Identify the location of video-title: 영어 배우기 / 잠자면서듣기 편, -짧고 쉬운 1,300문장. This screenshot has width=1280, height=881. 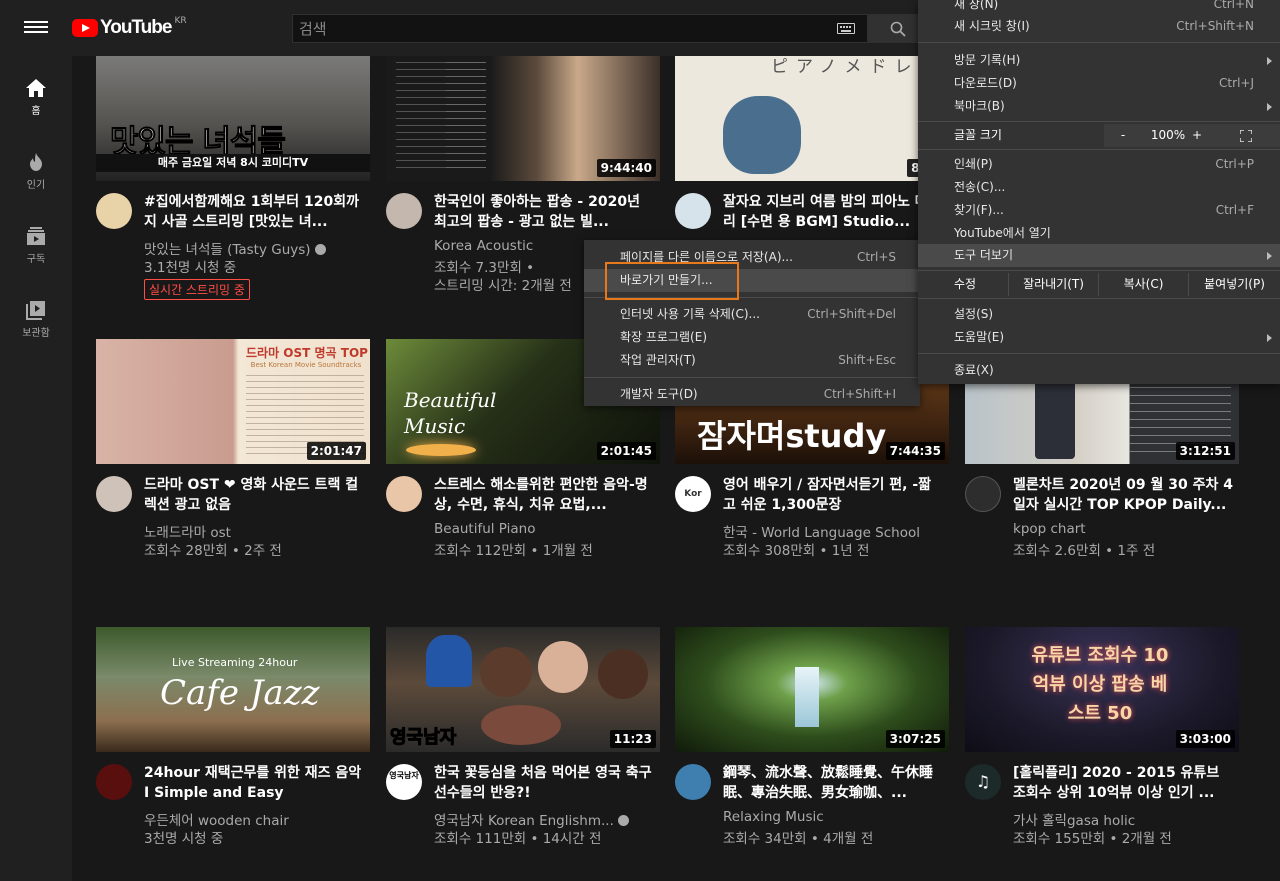
(833, 495).